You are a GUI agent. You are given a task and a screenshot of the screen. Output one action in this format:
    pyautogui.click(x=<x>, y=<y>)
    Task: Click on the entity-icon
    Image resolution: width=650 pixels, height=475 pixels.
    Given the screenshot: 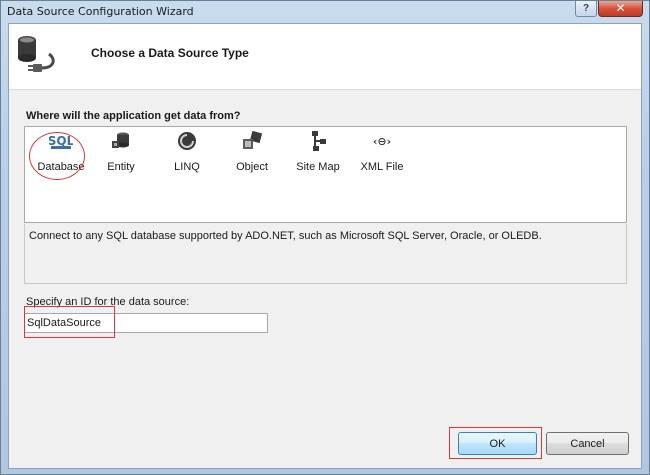 What is the action you would take?
    pyautogui.click(x=120, y=140)
    